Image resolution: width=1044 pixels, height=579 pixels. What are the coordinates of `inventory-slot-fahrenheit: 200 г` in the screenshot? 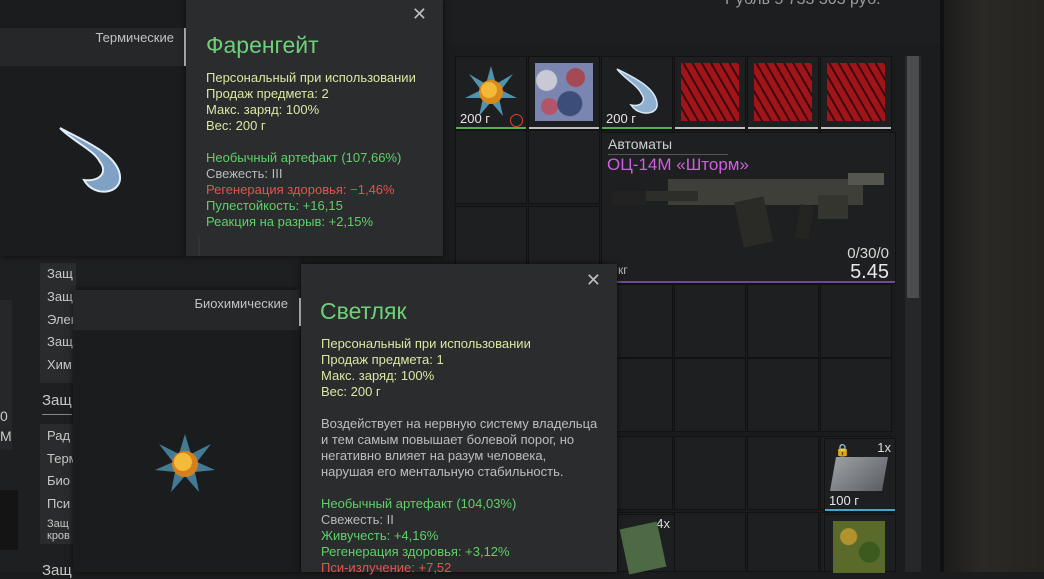 It's located at (637, 93).